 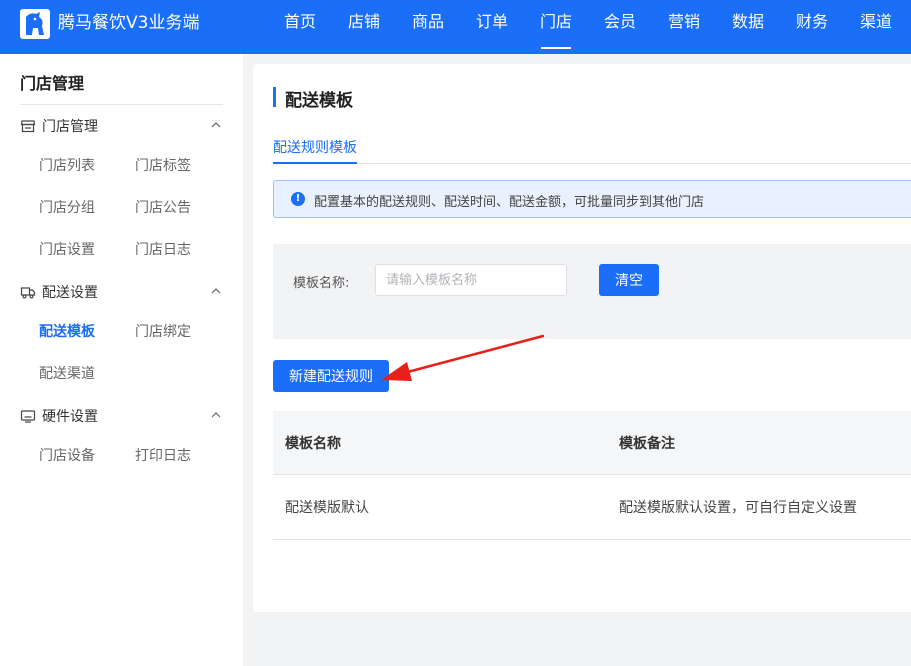 What do you see at coordinates (67, 455) in the screenshot?
I see `sidebar-item-store-devices: 门店设备` at bounding box center [67, 455].